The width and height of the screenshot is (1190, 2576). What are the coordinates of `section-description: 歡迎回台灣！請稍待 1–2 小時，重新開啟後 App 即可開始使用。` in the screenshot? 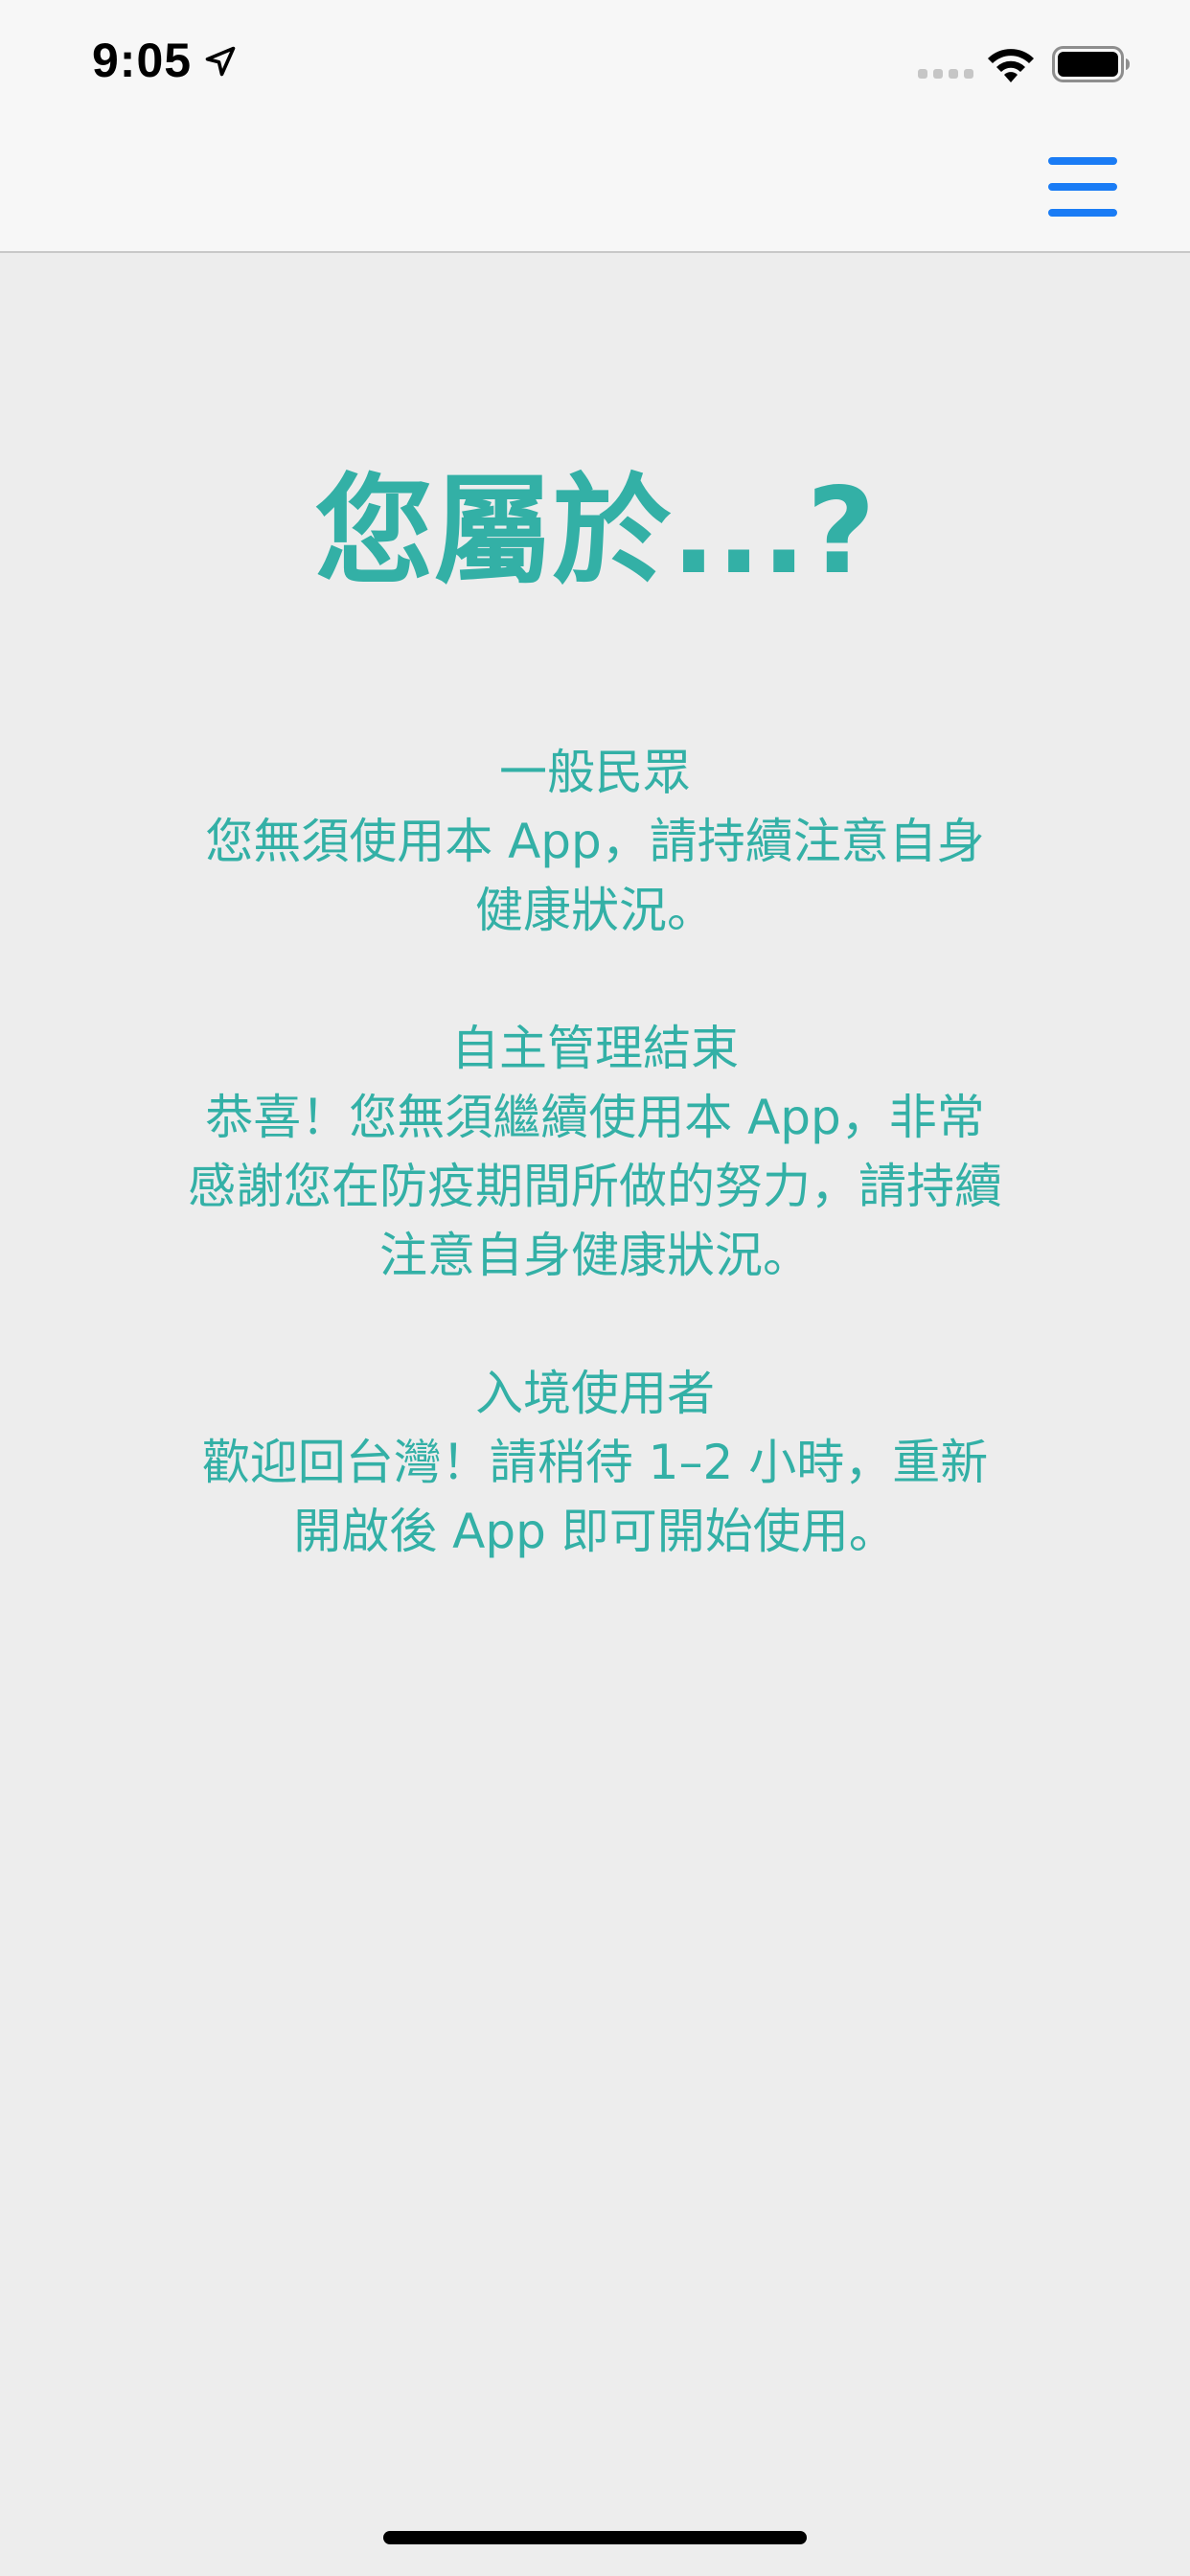 It's located at (595, 1497).